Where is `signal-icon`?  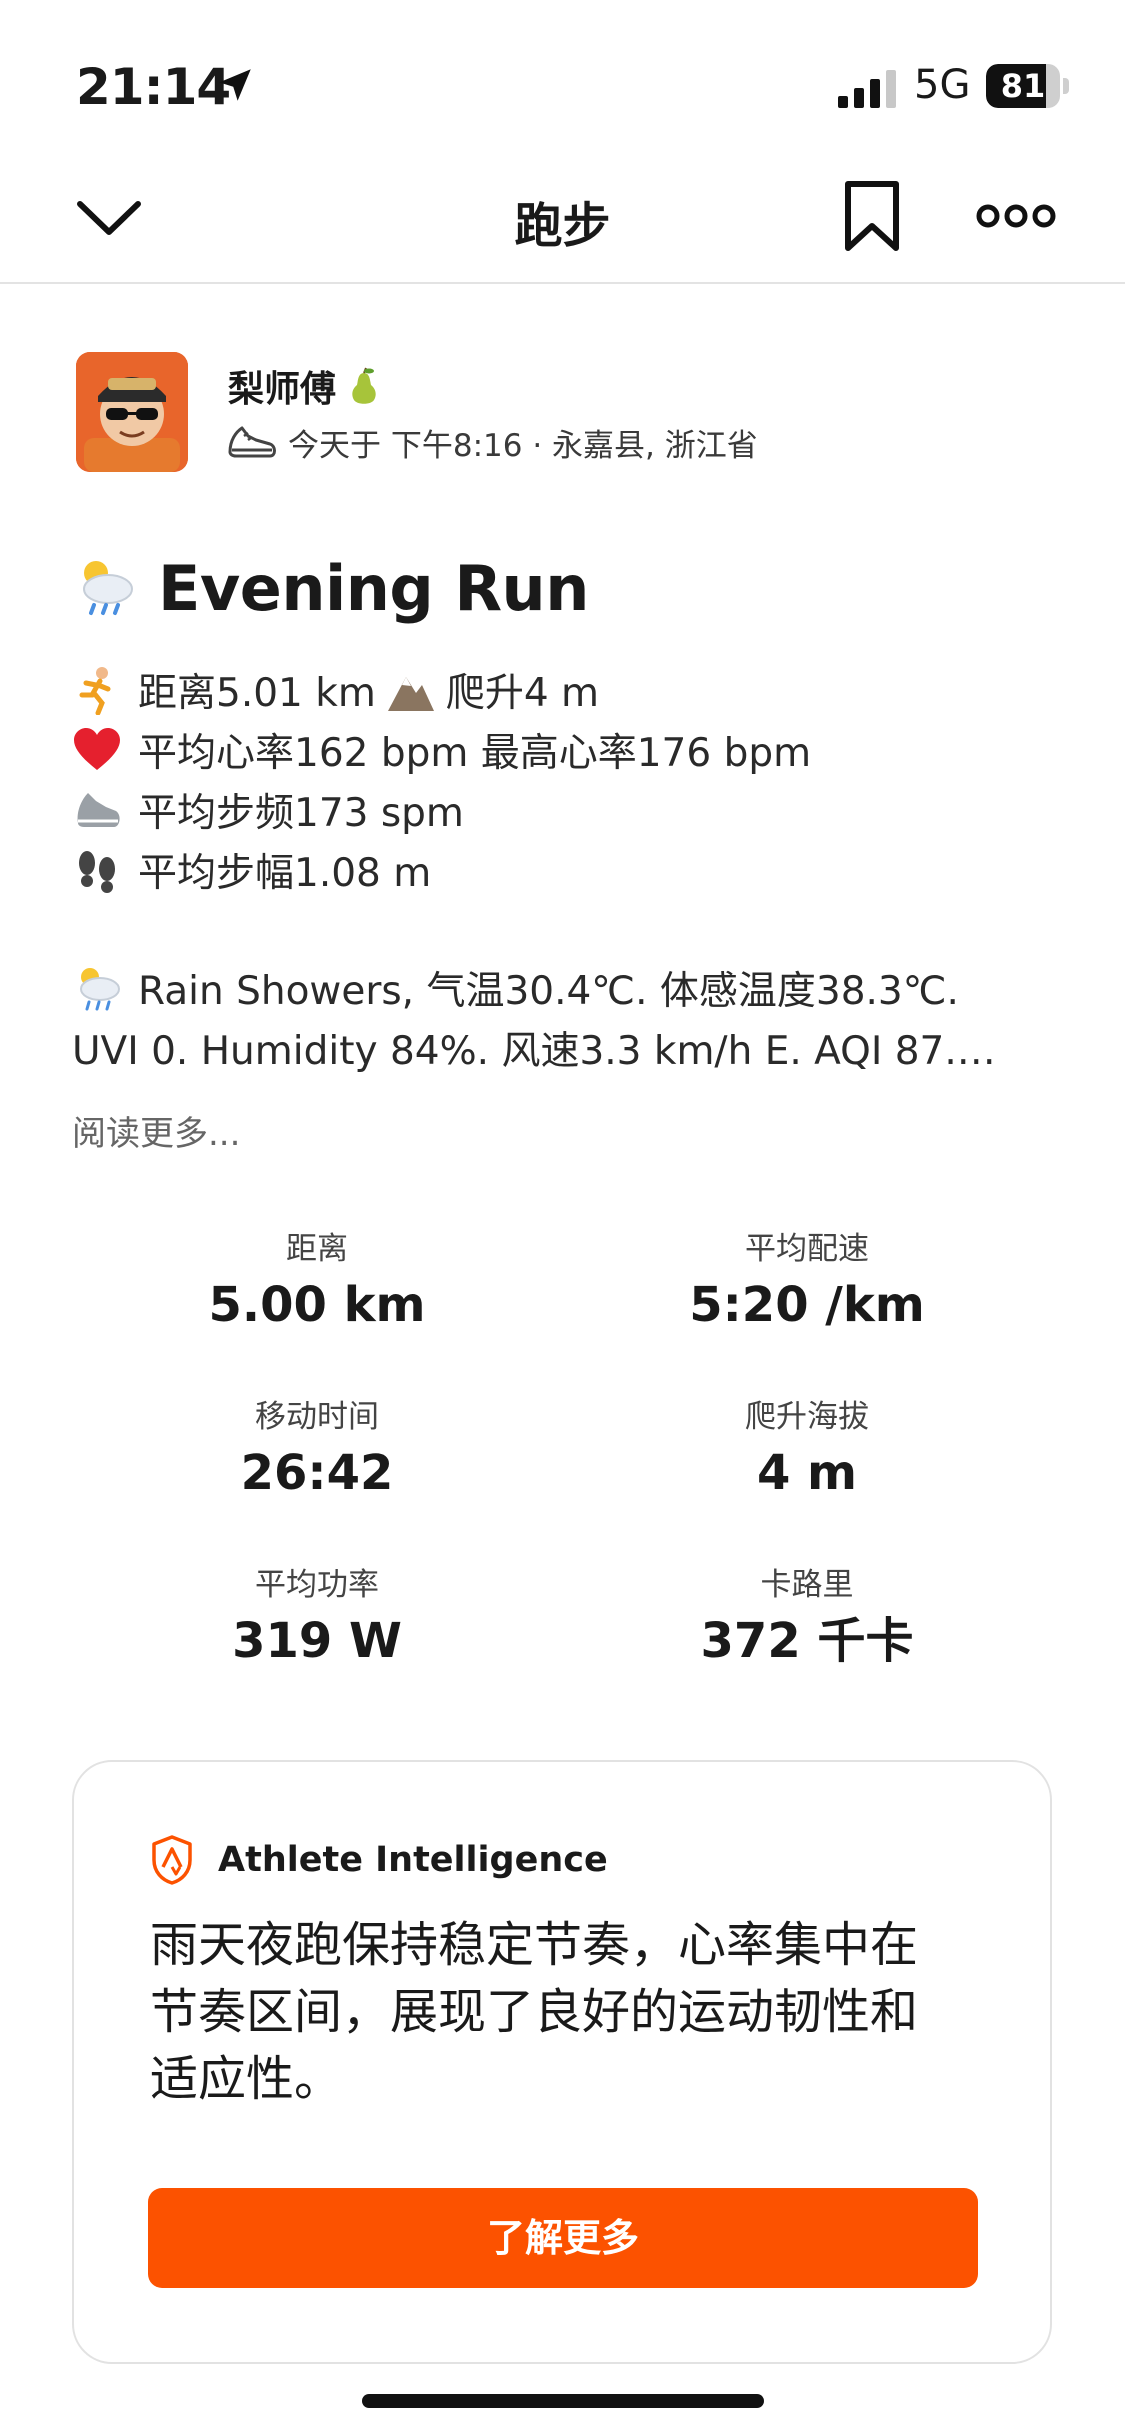 signal-icon is located at coordinates (867, 89).